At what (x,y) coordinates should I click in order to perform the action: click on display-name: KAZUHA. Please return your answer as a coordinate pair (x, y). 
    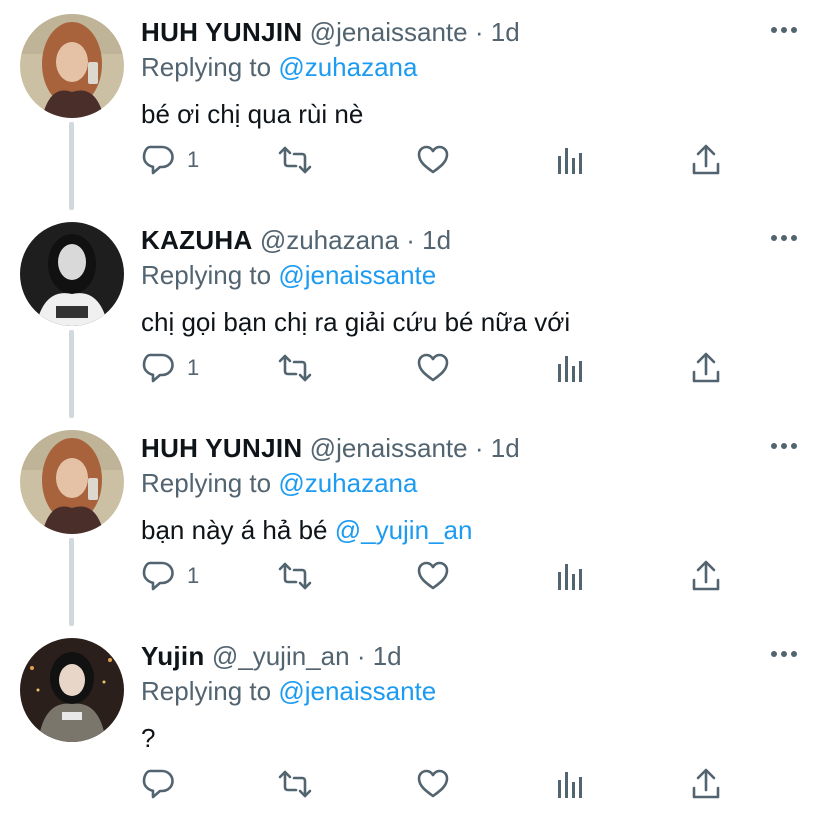
    Looking at the image, I should click on (197, 240).